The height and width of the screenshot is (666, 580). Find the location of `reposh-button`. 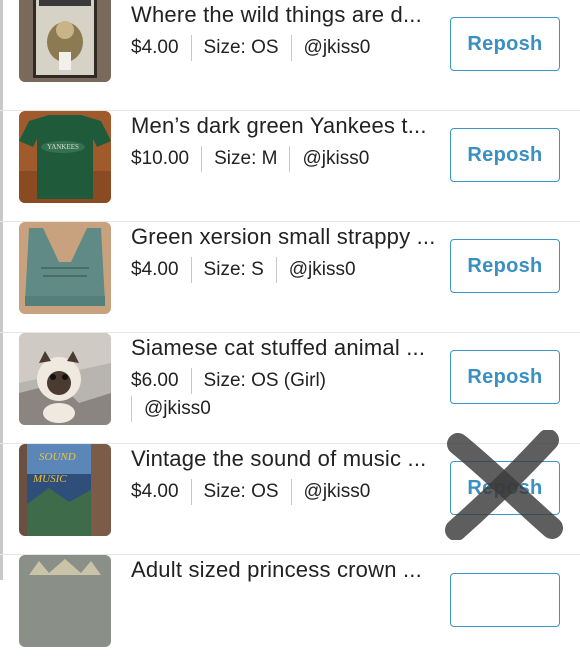

reposh-button is located at coordinates (505, 600).